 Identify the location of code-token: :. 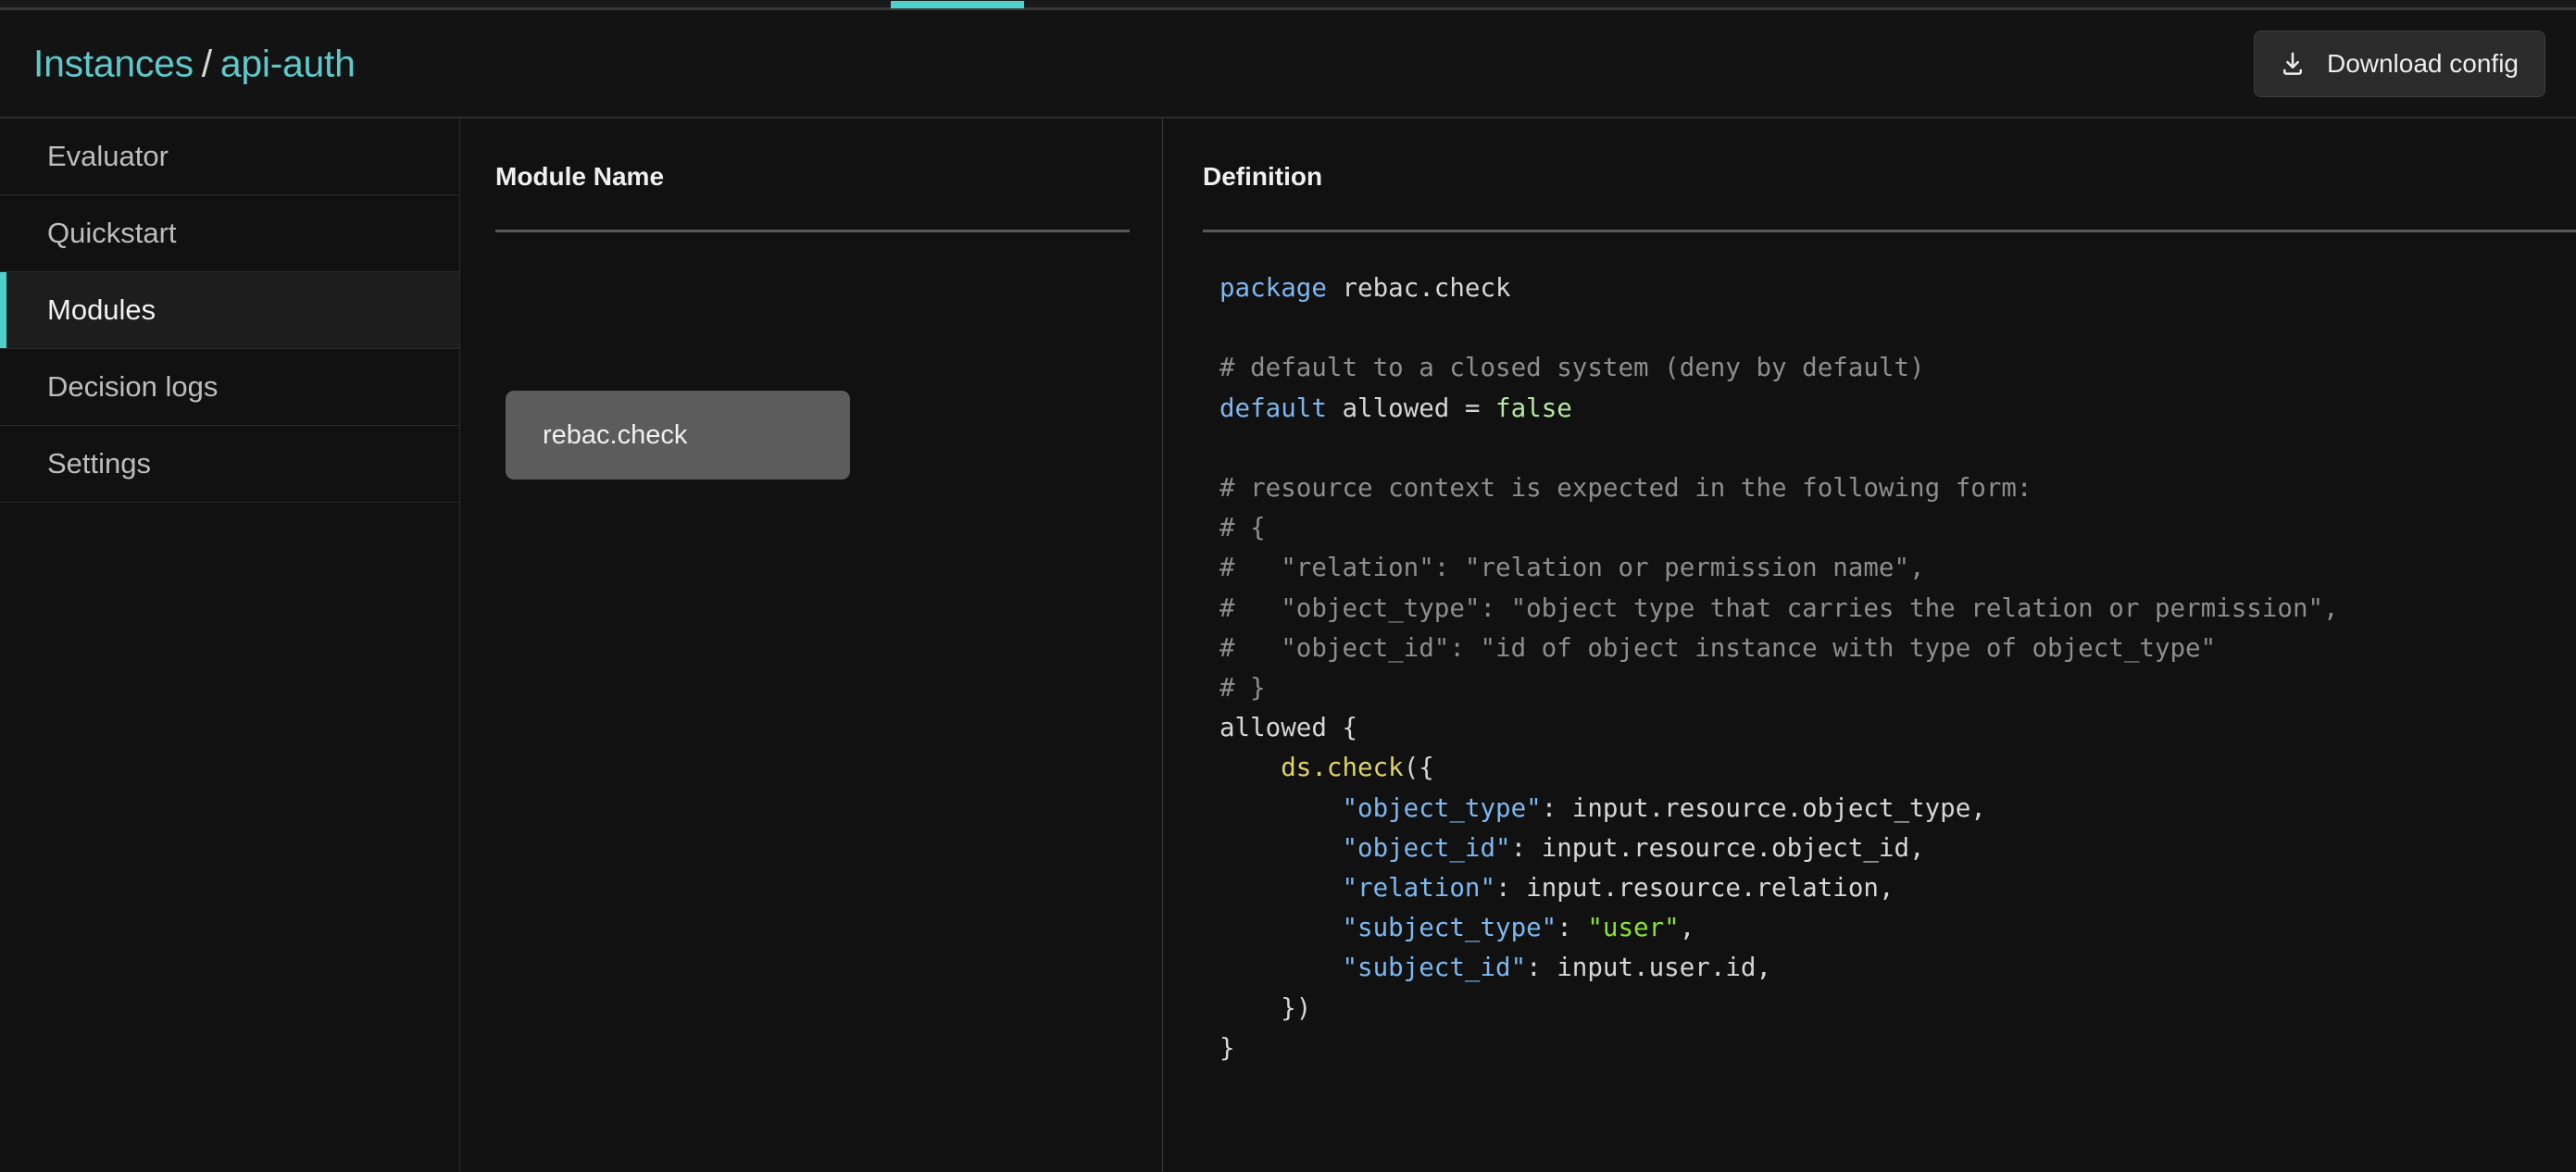
(1572, 928).